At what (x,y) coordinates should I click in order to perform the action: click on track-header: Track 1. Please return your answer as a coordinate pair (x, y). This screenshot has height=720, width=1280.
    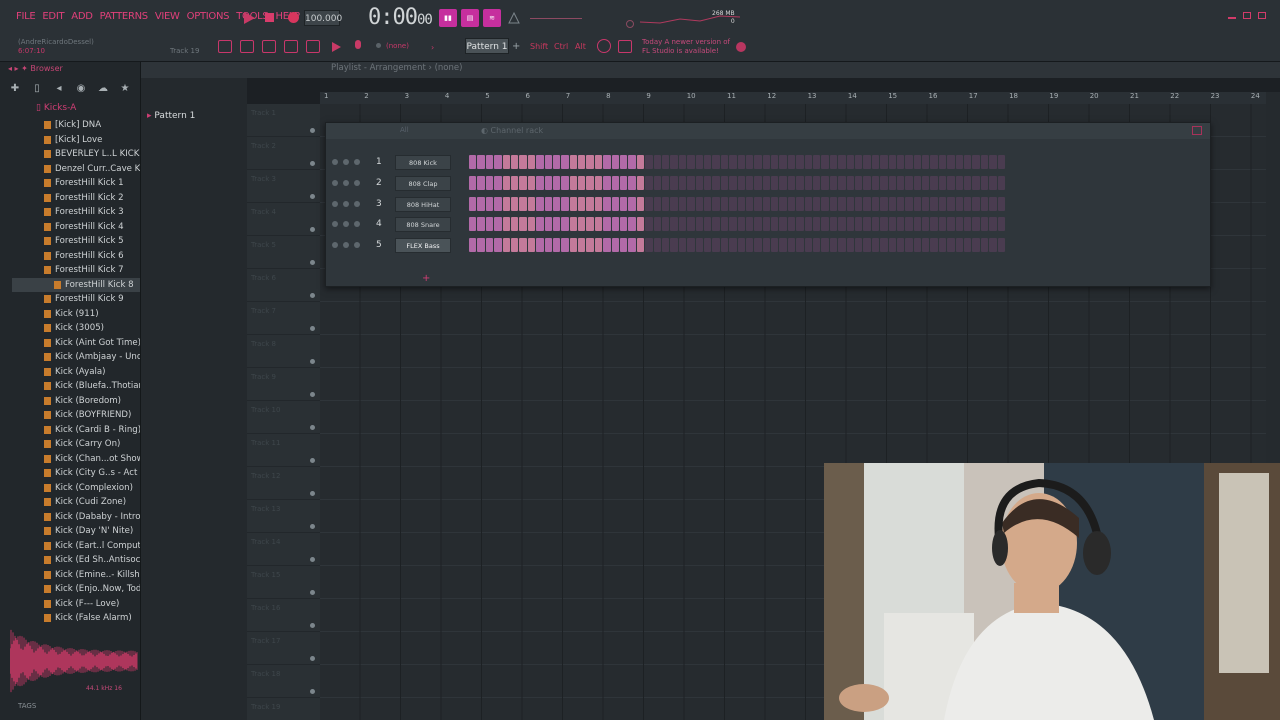
    Looking at the image, I should click on (283, 120).